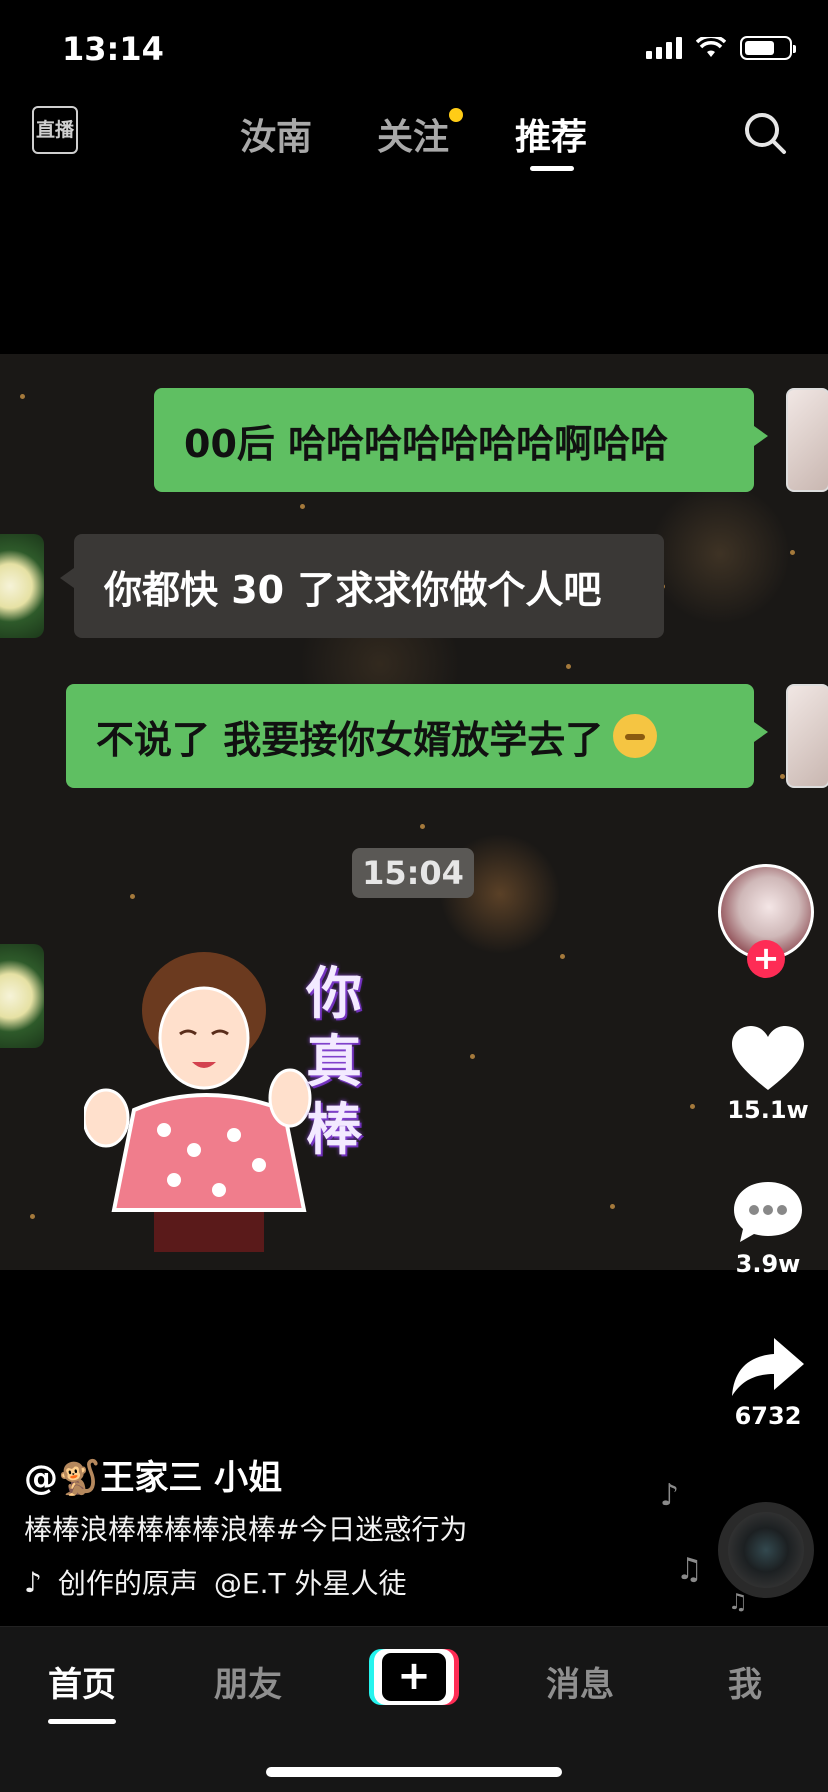 The image size is (828, 1792). I want to click on status-icons, so click(721, 48).